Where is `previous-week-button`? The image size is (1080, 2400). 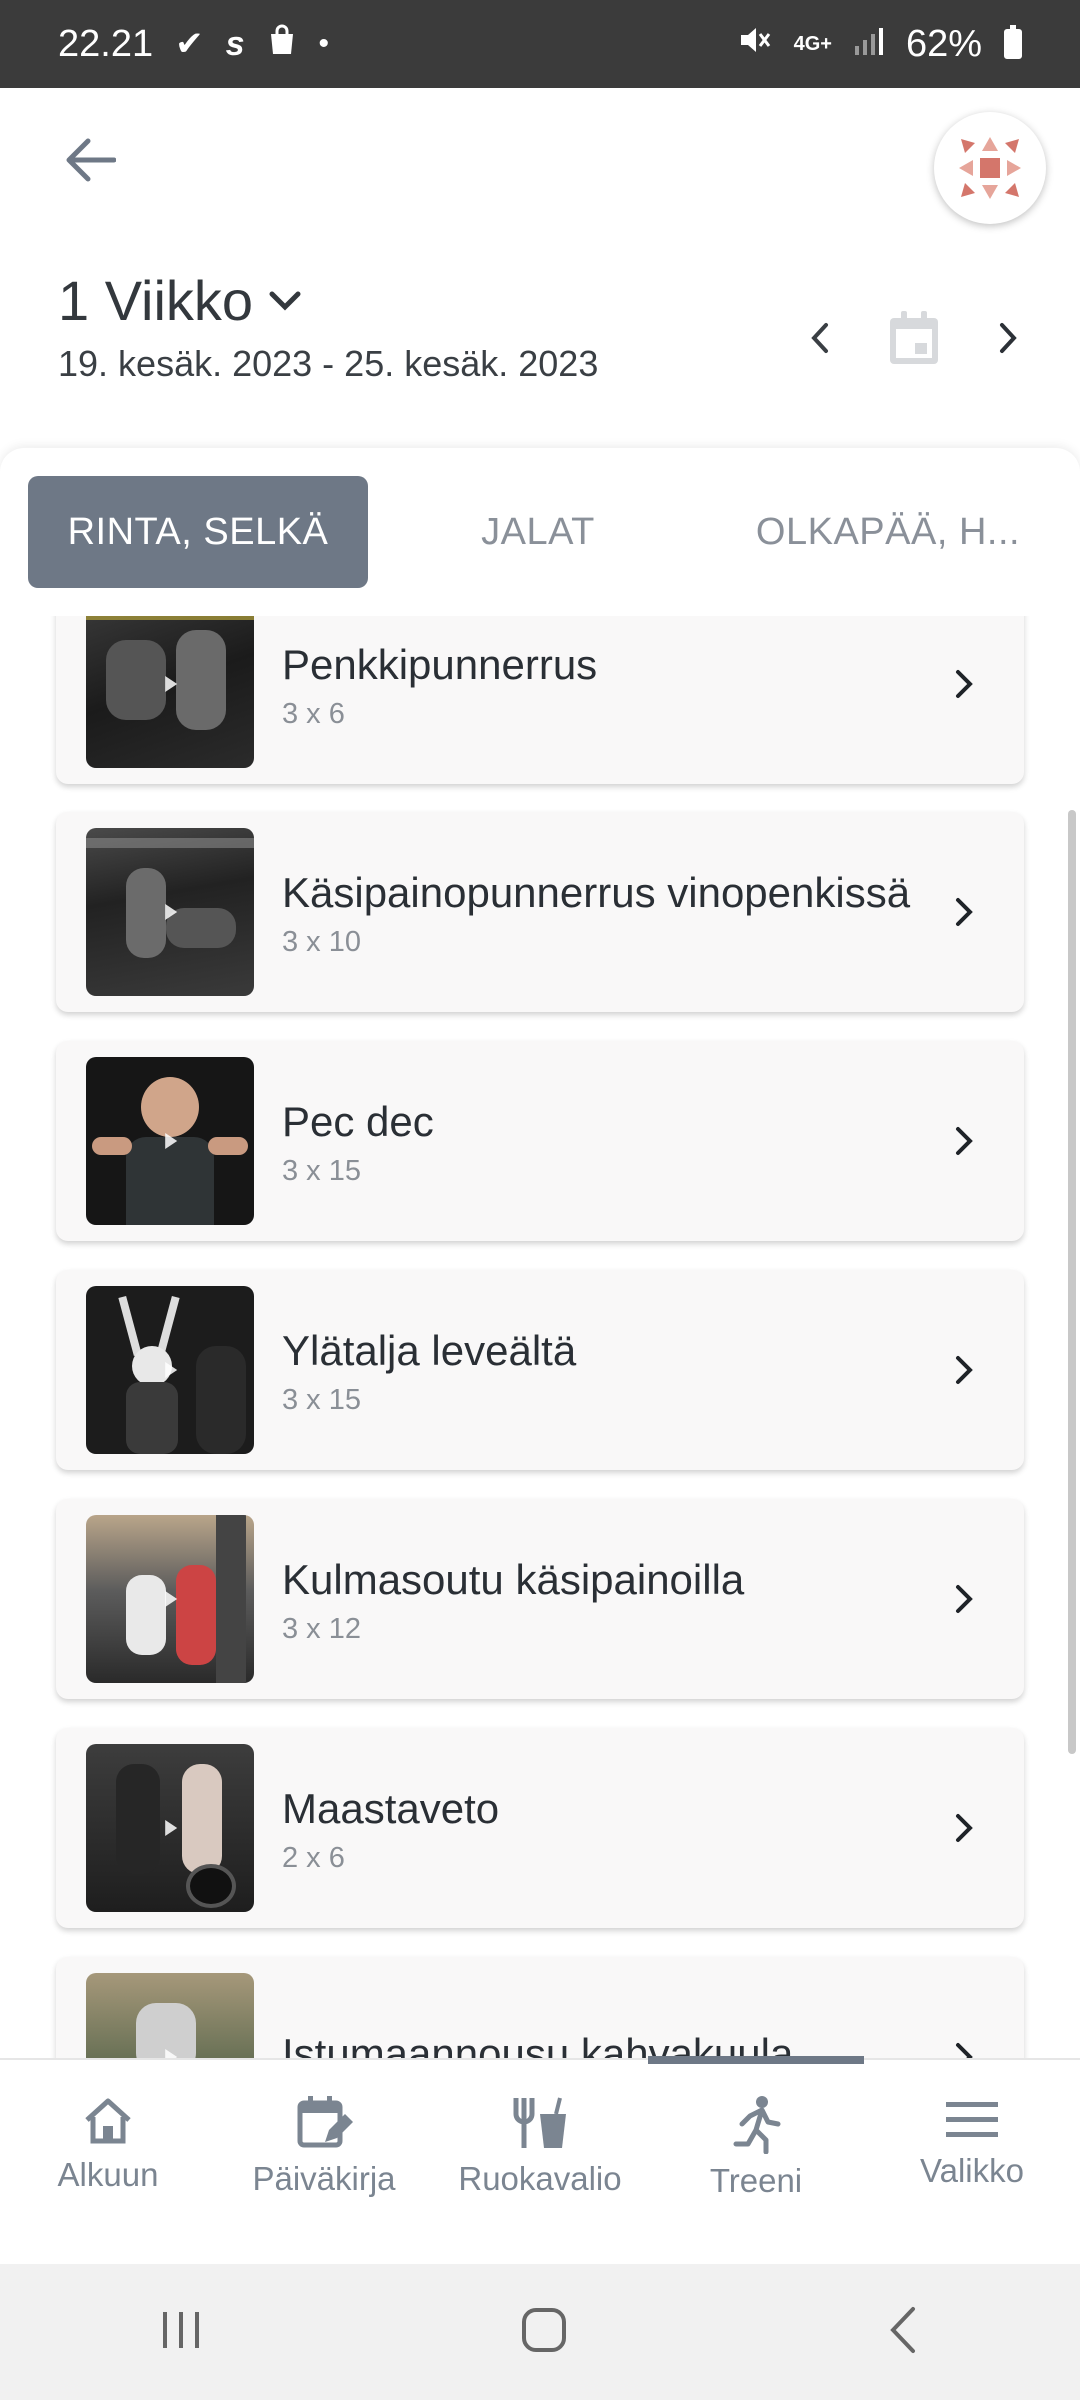 previous-week-button is located at coordinates (820, 338).